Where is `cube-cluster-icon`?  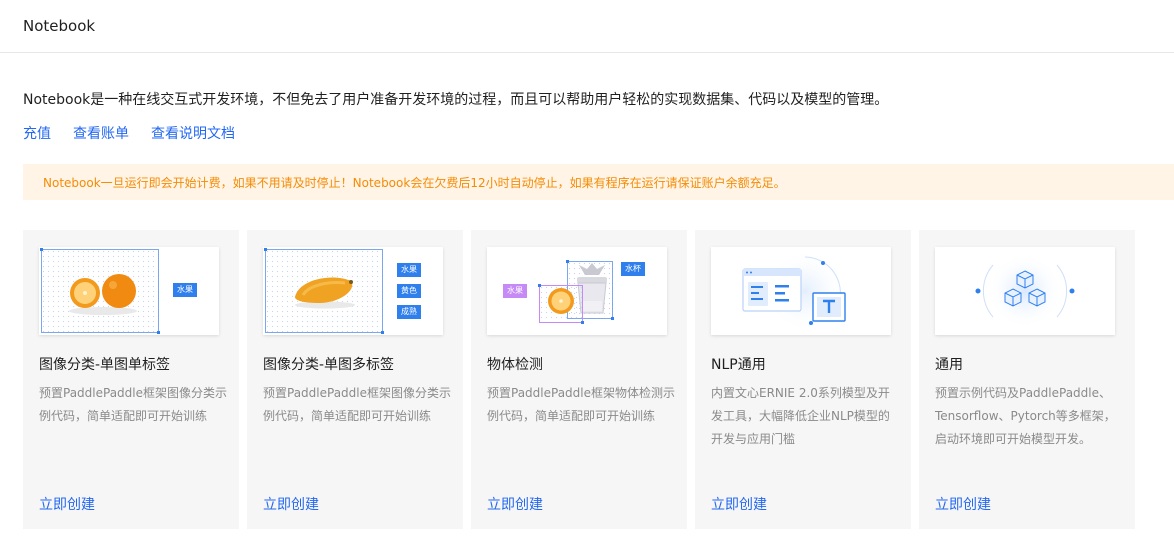
cube-cluster-icon is located at coordinates (1025, 291).